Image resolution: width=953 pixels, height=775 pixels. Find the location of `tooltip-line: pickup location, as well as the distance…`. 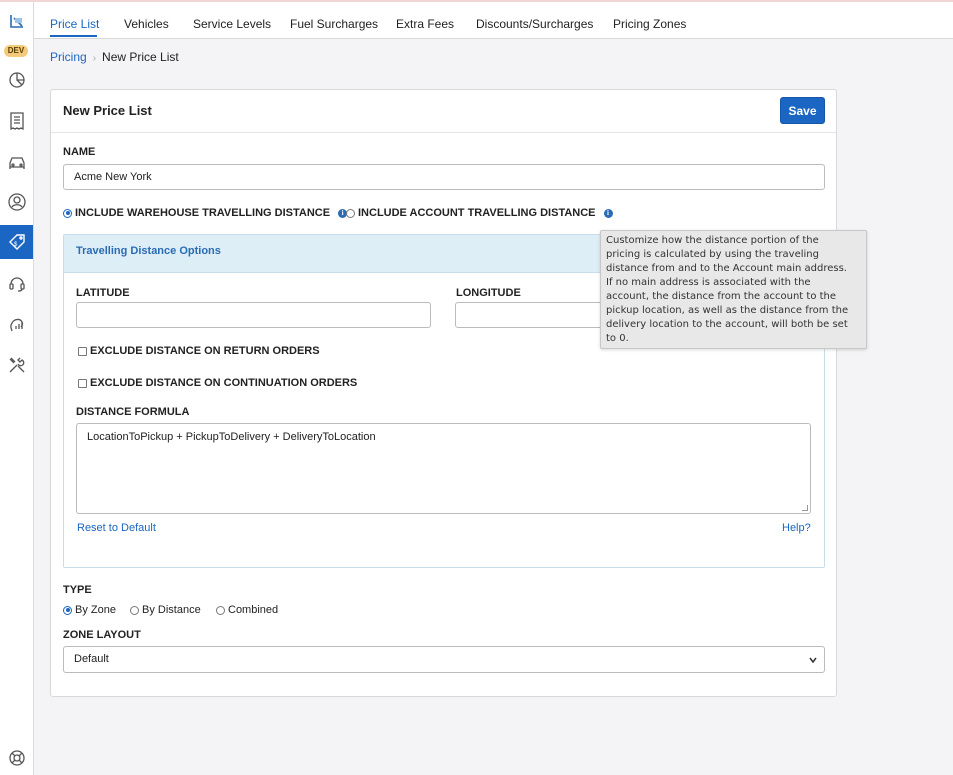

tooltip-line: pickup location, as well as the distance… is located at coordinates (727, 310).